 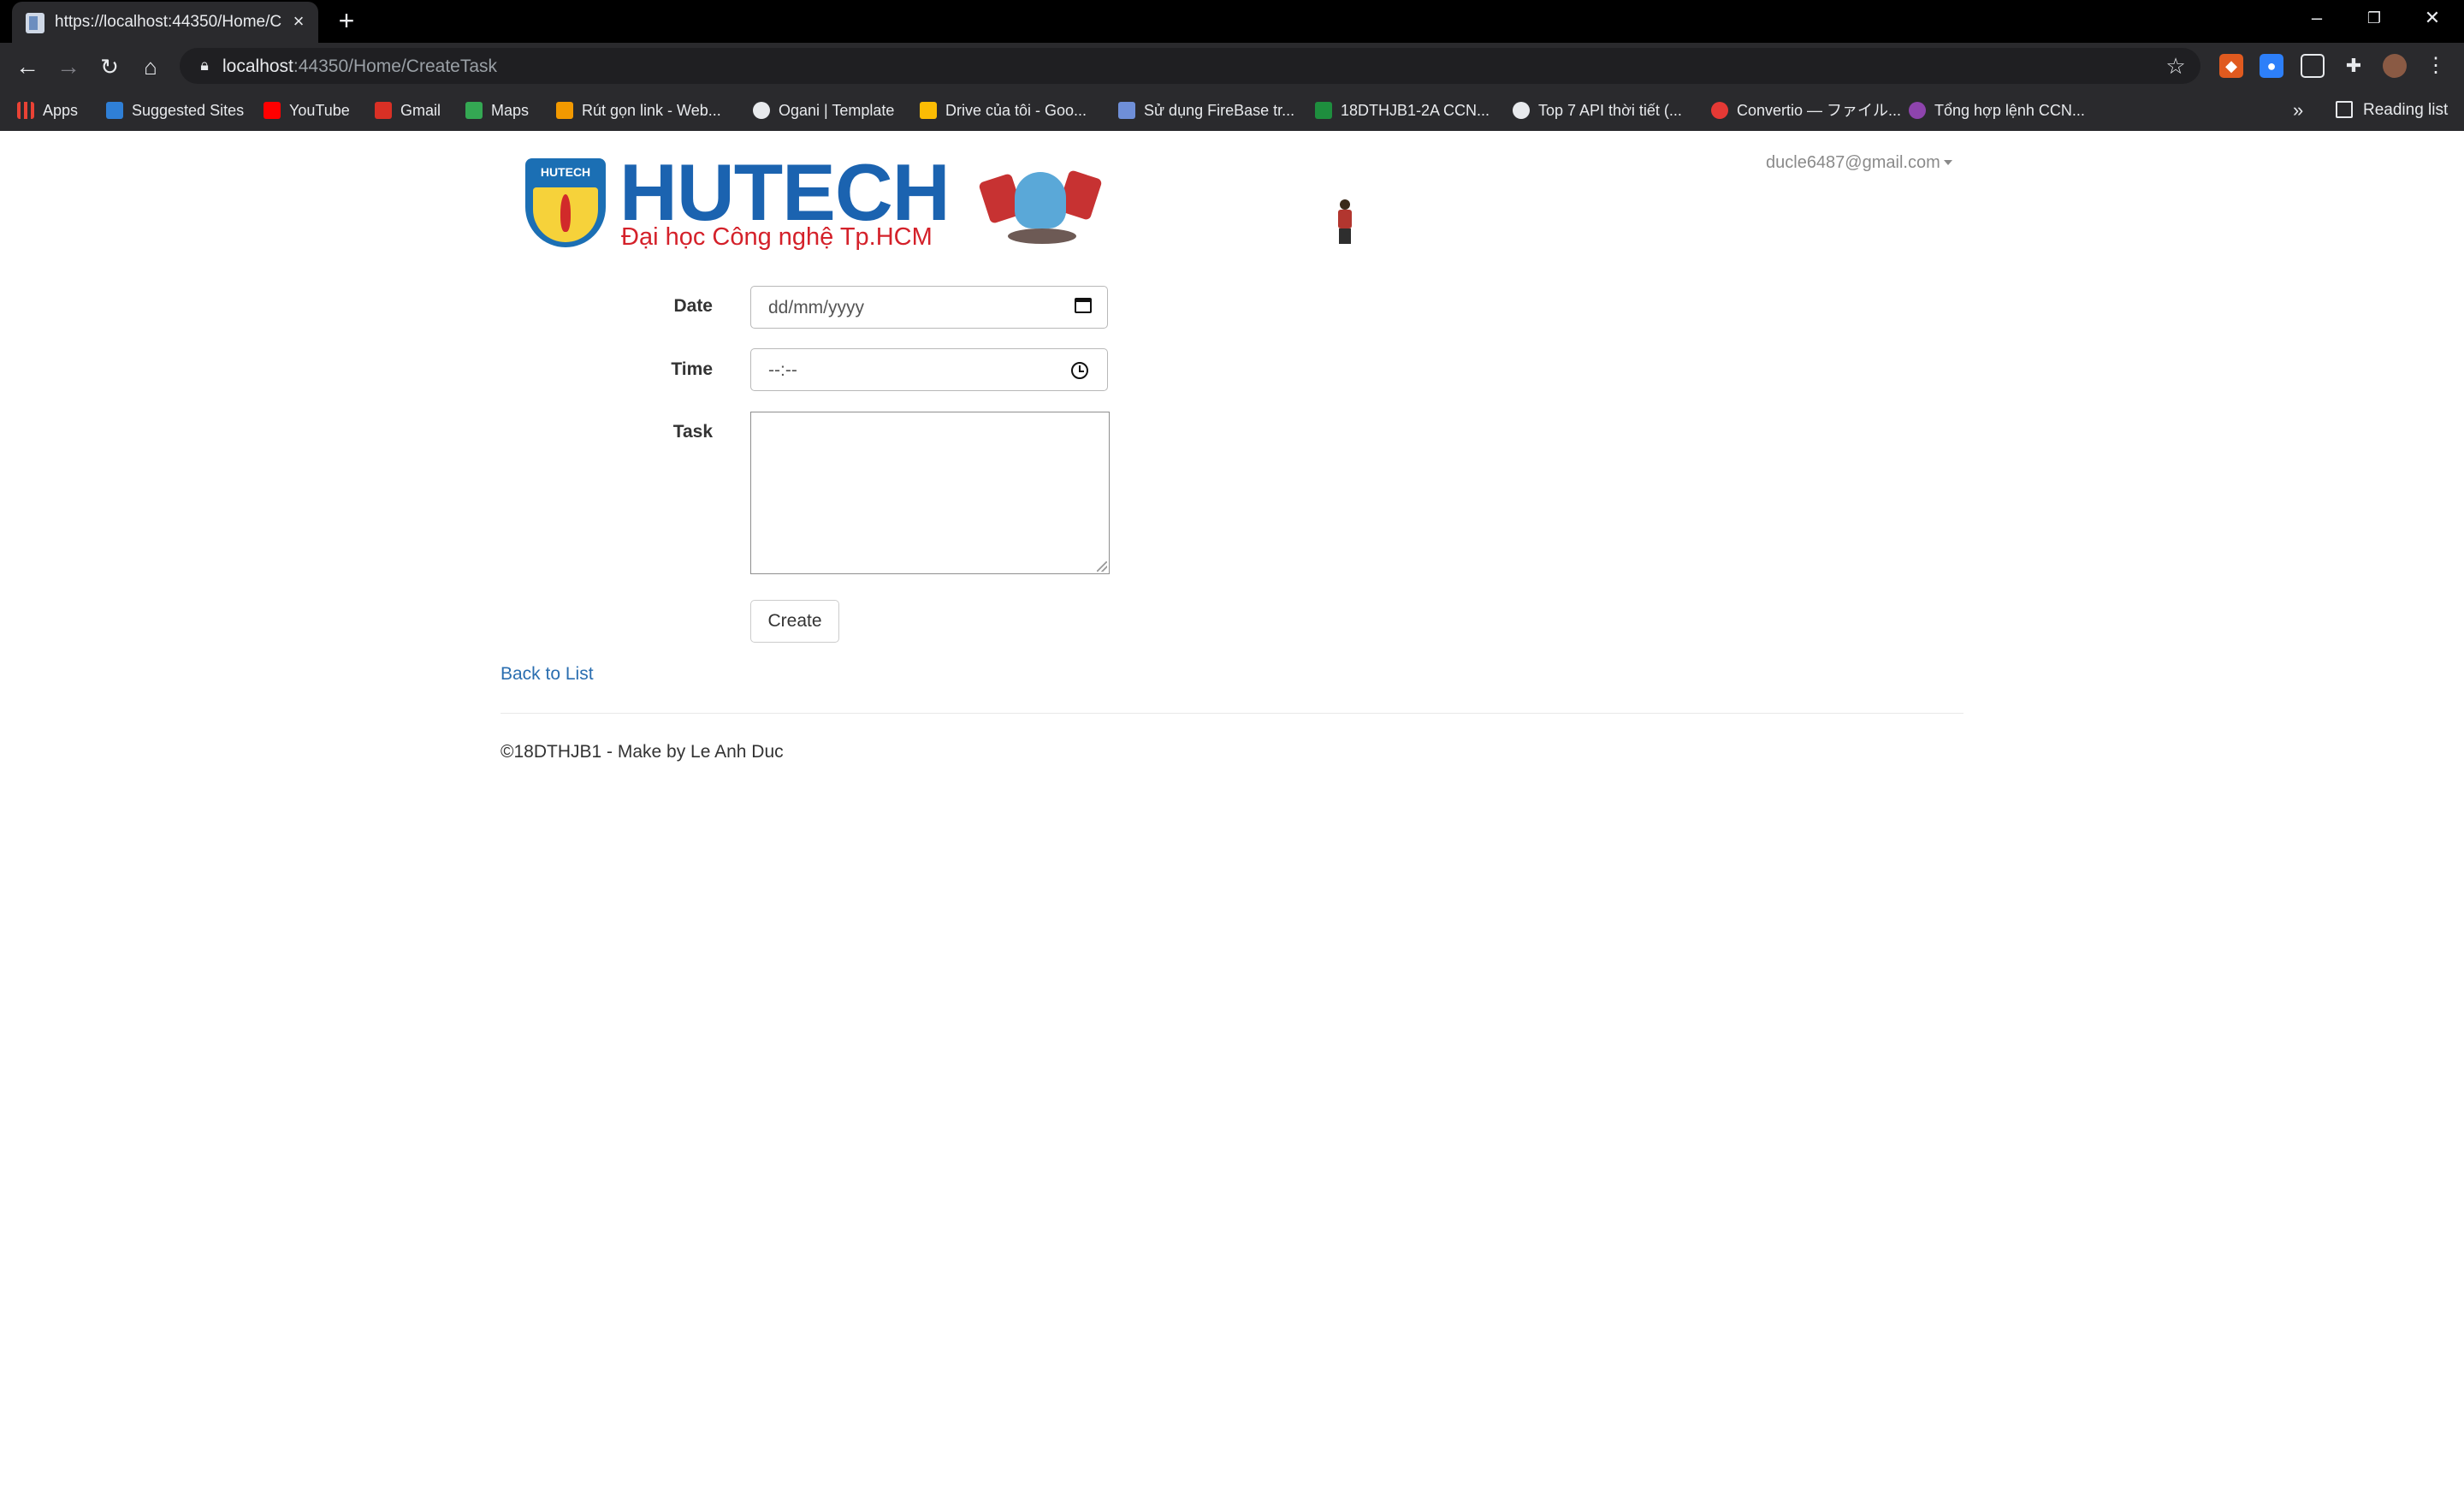 I want to click on clock-logo-icon, so click(x=1521, y=110).